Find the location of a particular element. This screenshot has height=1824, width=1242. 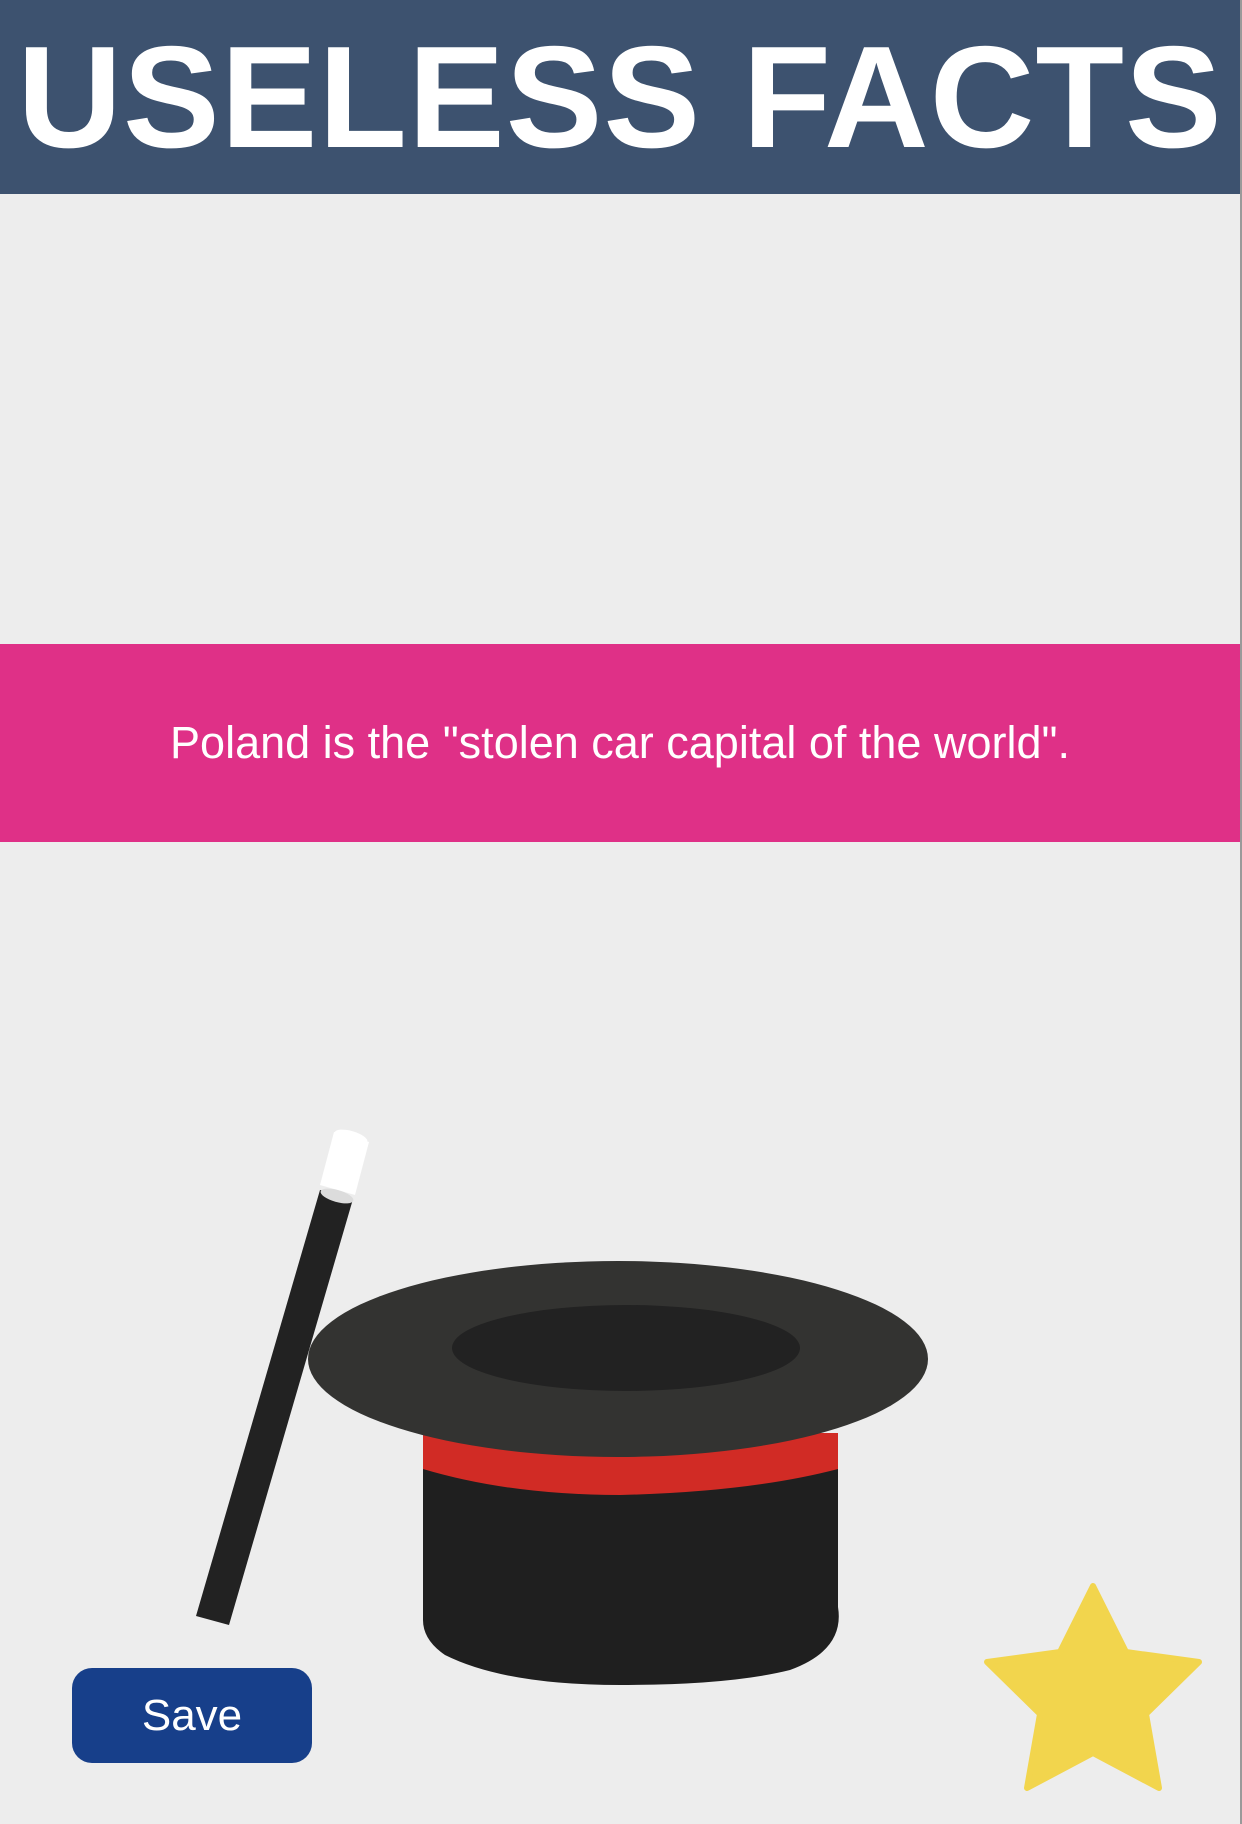

top-hat-icon is located at coordinates (618, 1473).